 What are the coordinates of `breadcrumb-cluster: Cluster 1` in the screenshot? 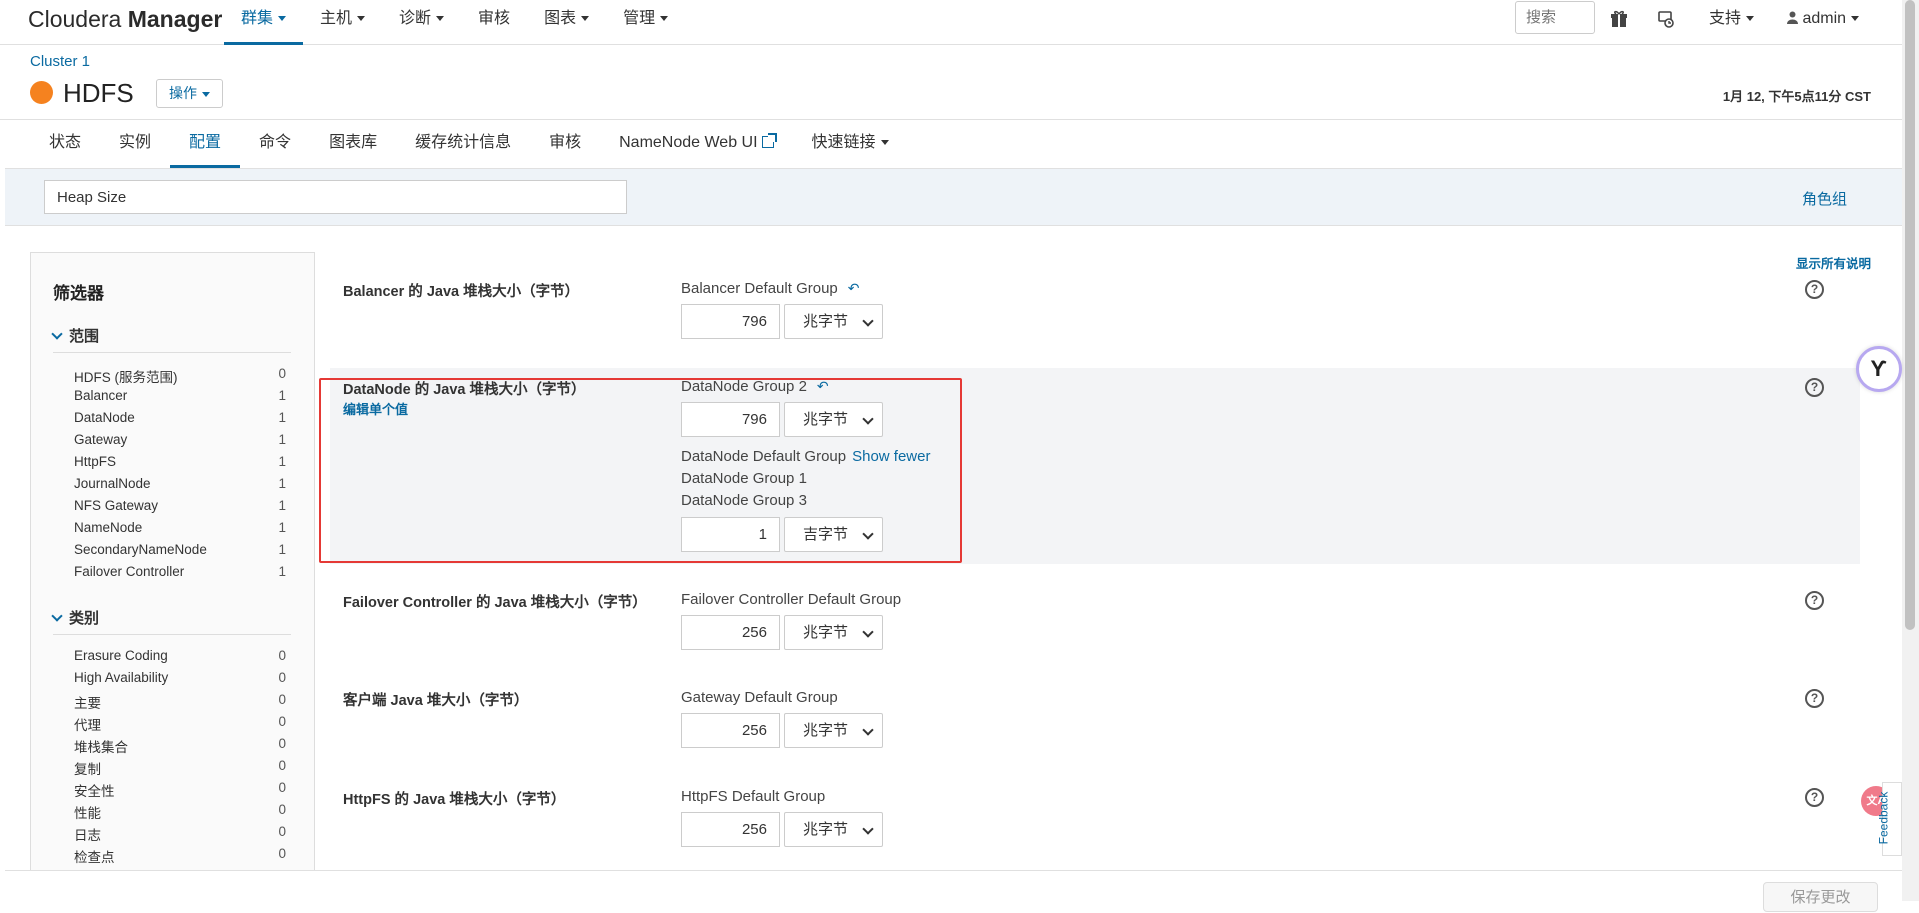 It's located at (60, 61).